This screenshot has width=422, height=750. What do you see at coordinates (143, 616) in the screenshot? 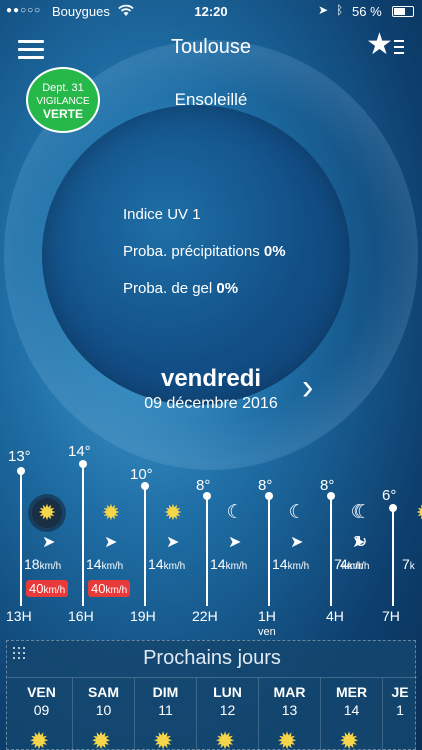
I see `hour-label: 19H` at bounding box center [143, 616].